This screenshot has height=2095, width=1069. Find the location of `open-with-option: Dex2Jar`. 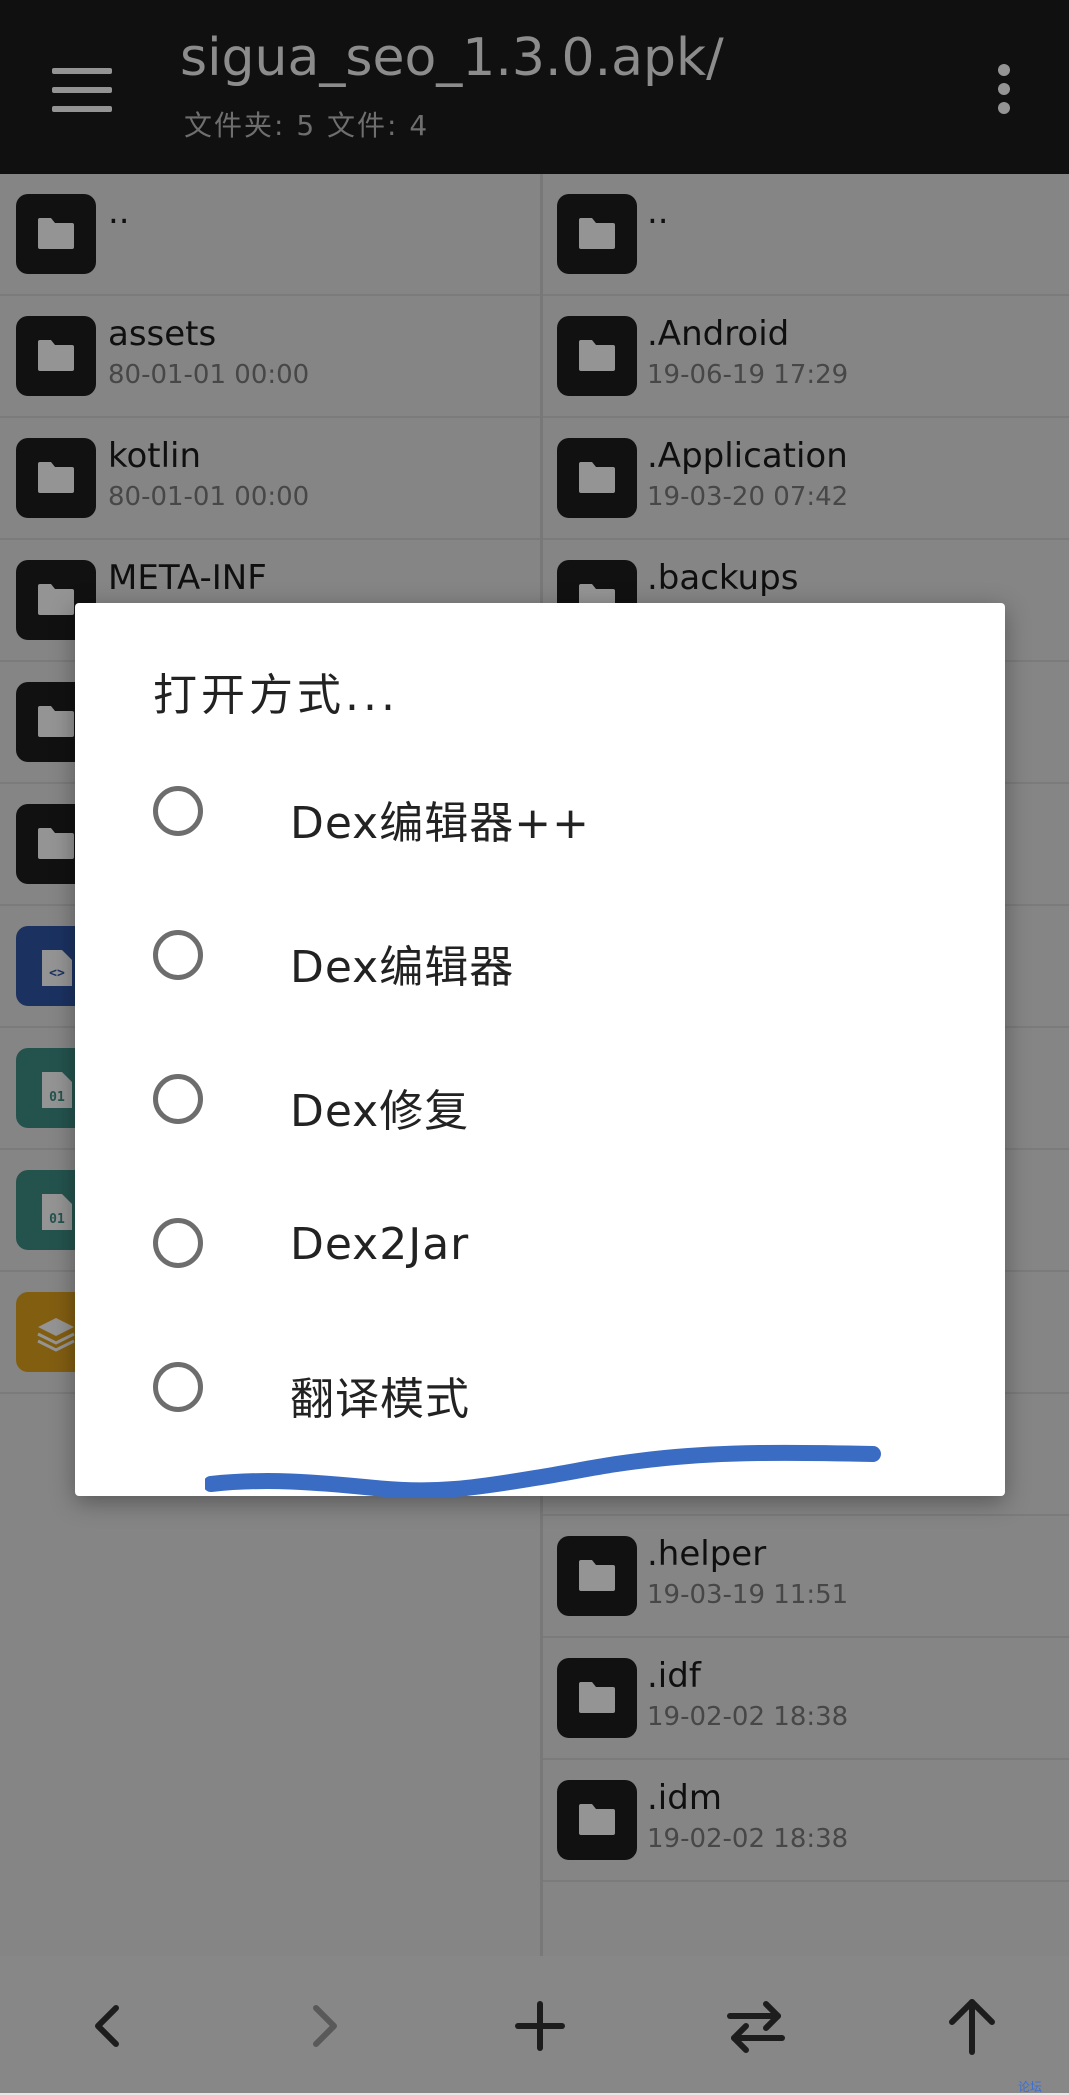

open-with-option: Dex2Jar is located at coordinates (540, 1247).